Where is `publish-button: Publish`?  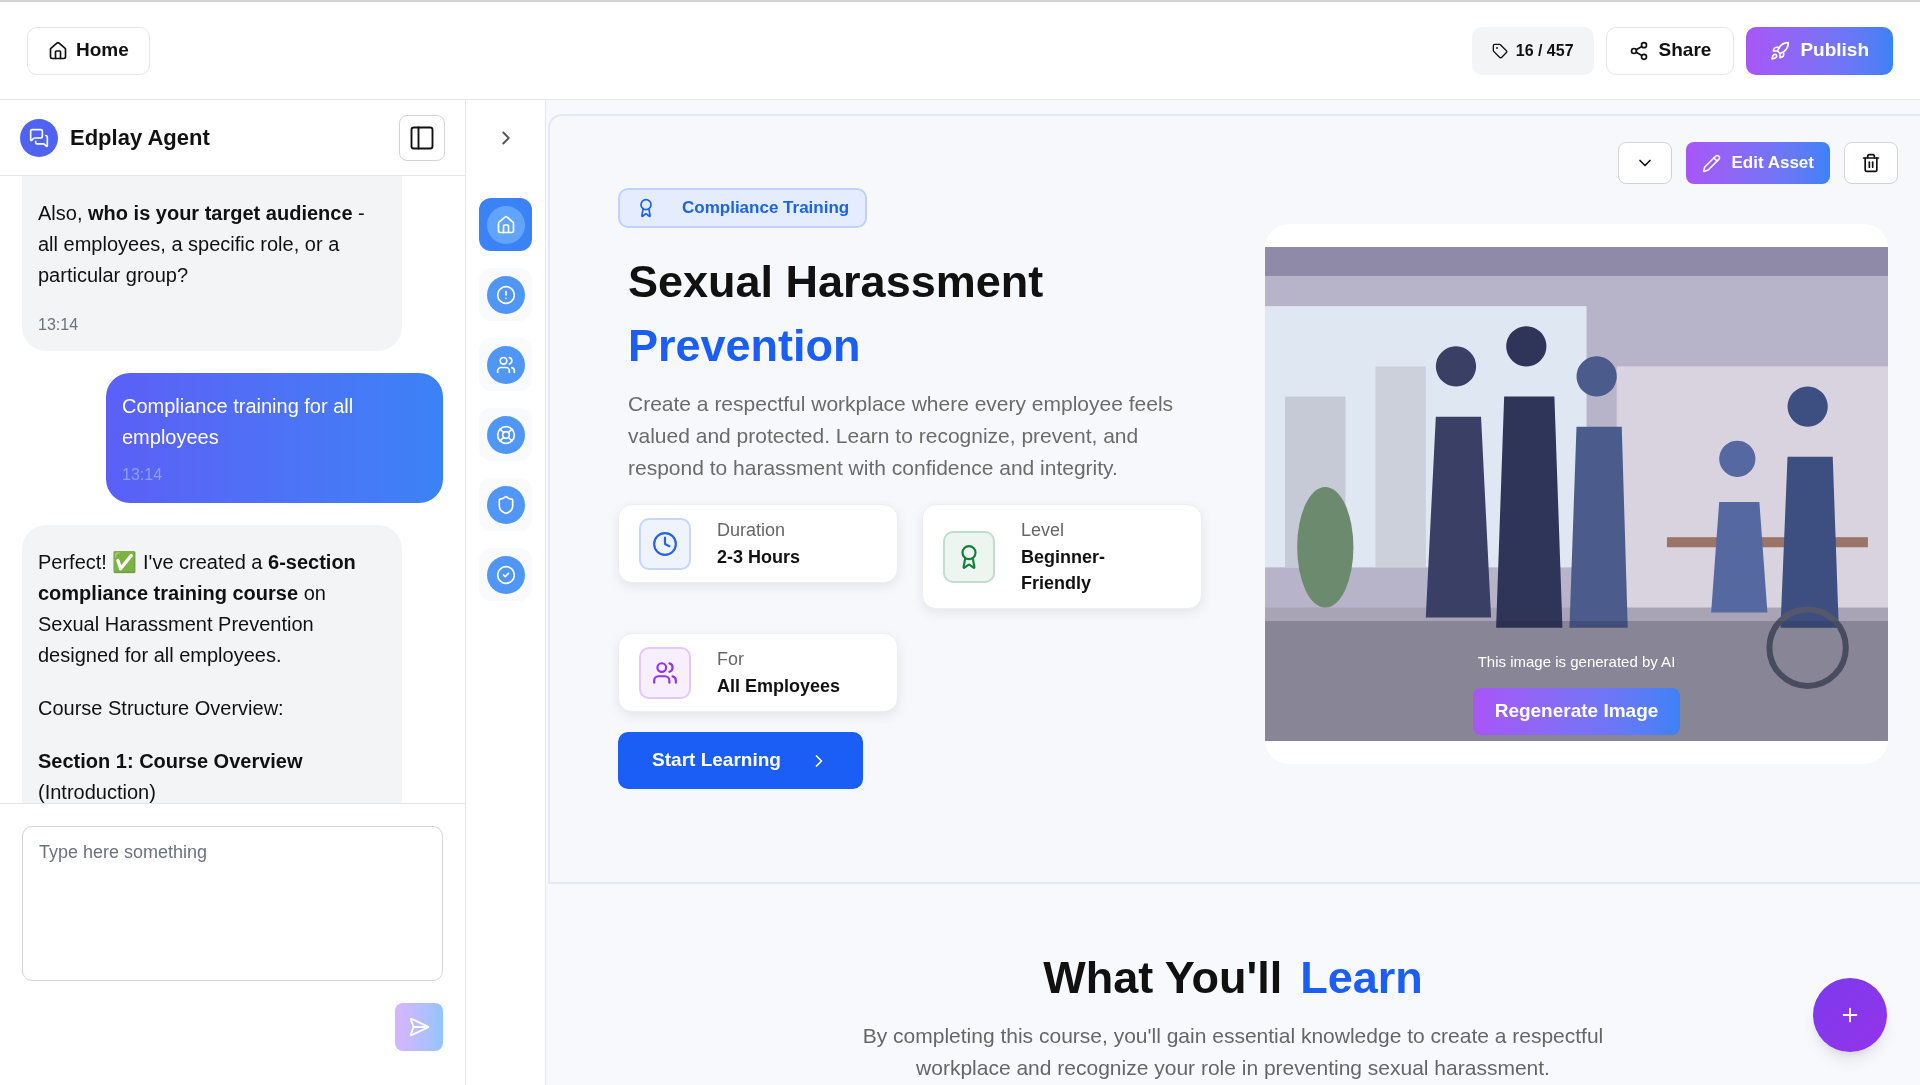 publish-button: Publish is located at coordinates (1819, 50).